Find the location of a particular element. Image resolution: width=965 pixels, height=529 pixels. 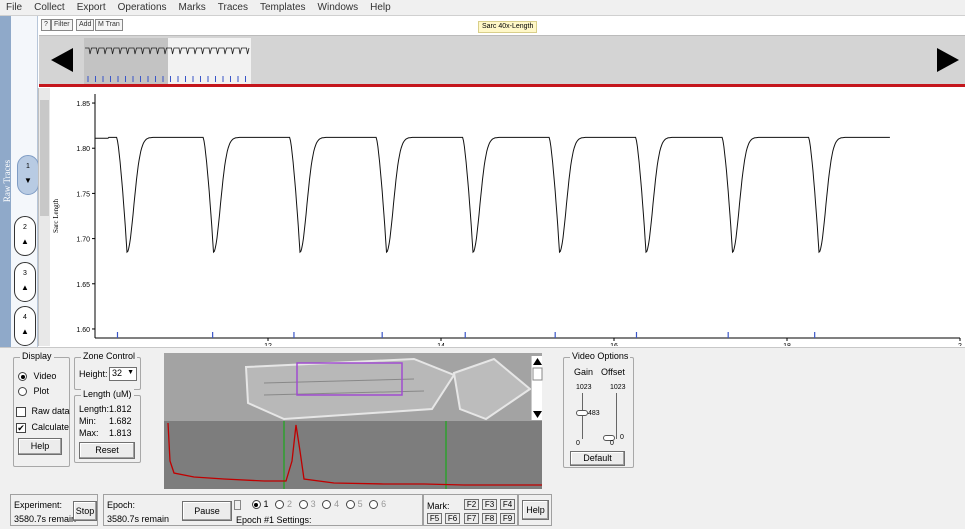

mtran-toolbar-button: M Tran is located at coordinates (109, 25).